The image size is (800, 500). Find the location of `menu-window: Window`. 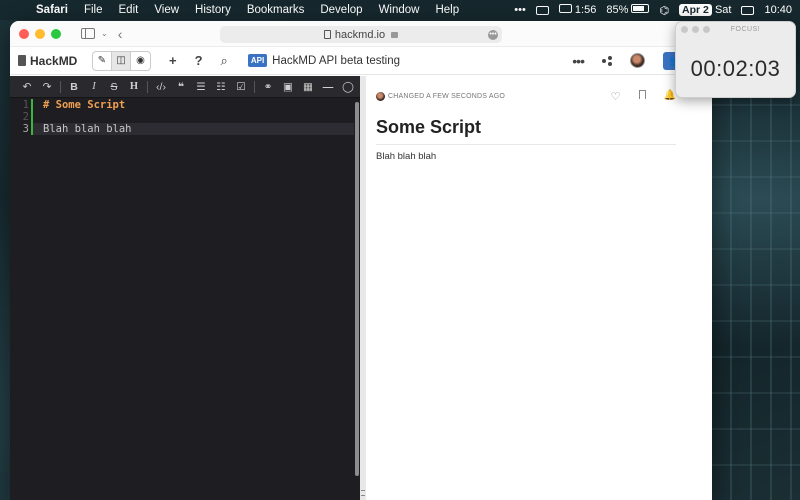

menu-window: Window is located at coordinates (399, 10).